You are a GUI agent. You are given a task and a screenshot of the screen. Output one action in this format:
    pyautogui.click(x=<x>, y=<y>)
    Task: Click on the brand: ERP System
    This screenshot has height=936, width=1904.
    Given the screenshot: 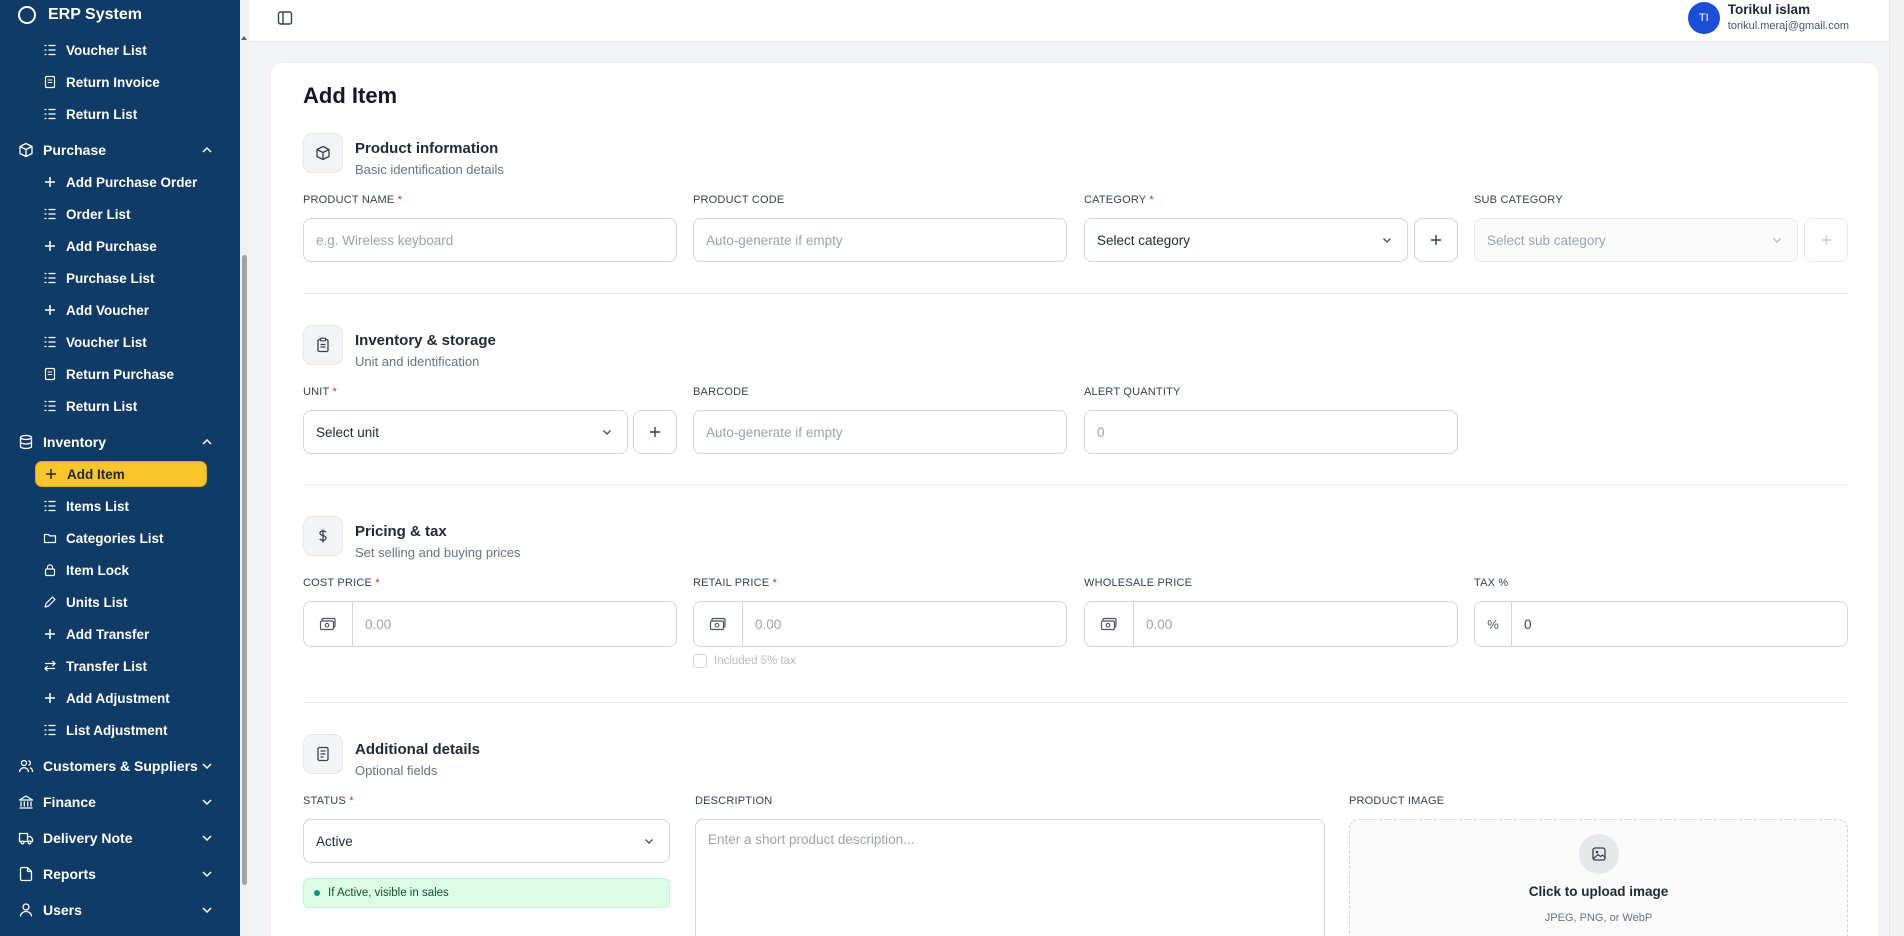 What is the action you would take?
    pyautogui.click(x=80, y=15)
    